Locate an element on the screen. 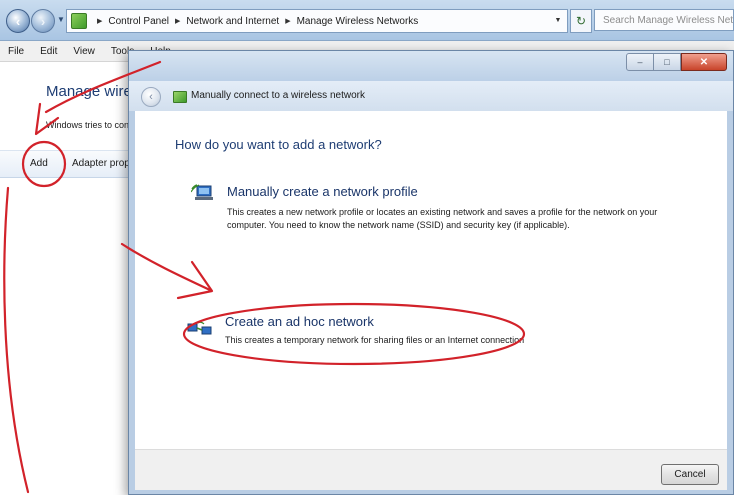 The image size is (734, 495). maximize-icon: □ is located at coordinates (667, 62).